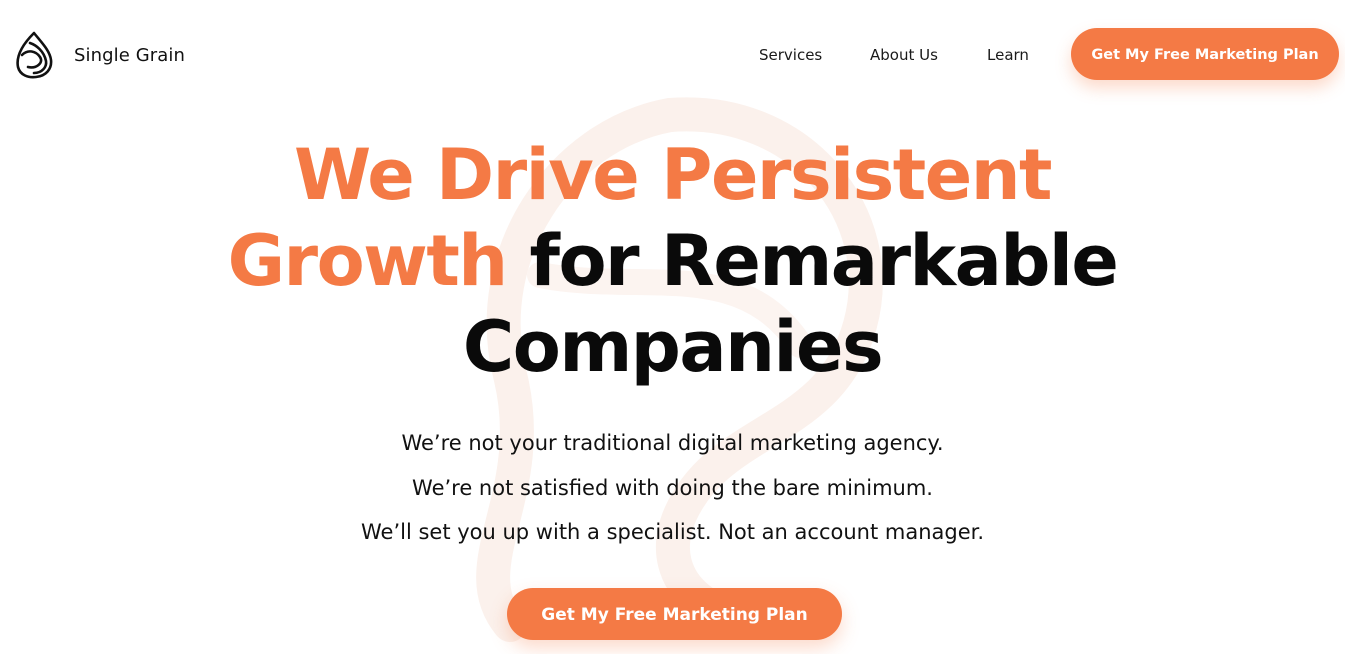  What do you see at coordinates (790, 55) in the screenshot?
I see `nav-item-services: Services` at bounding box center [790, 55].